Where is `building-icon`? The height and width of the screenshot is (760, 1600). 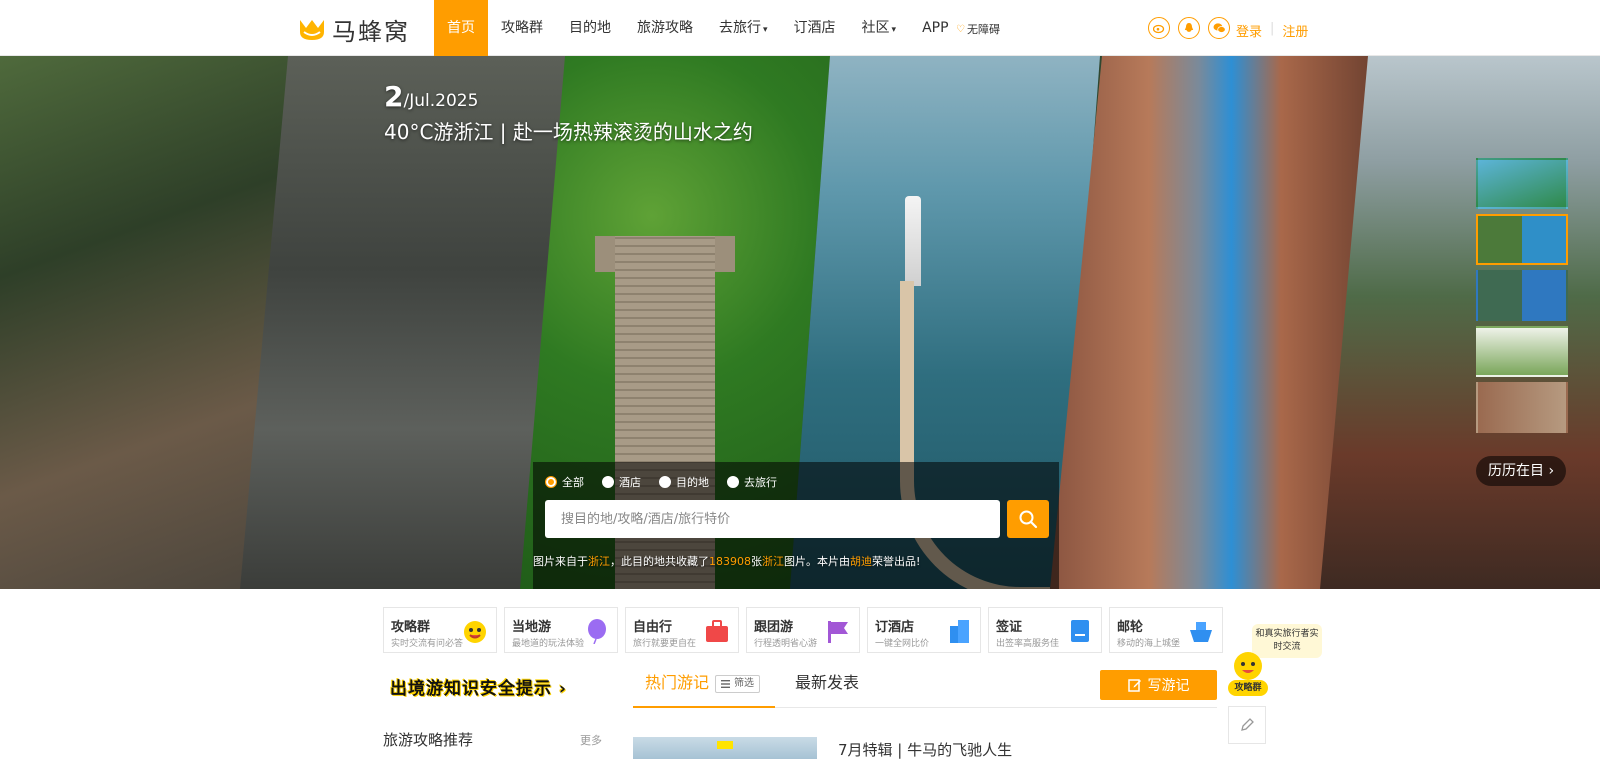 building-icon is located at coordinates (959, 631).